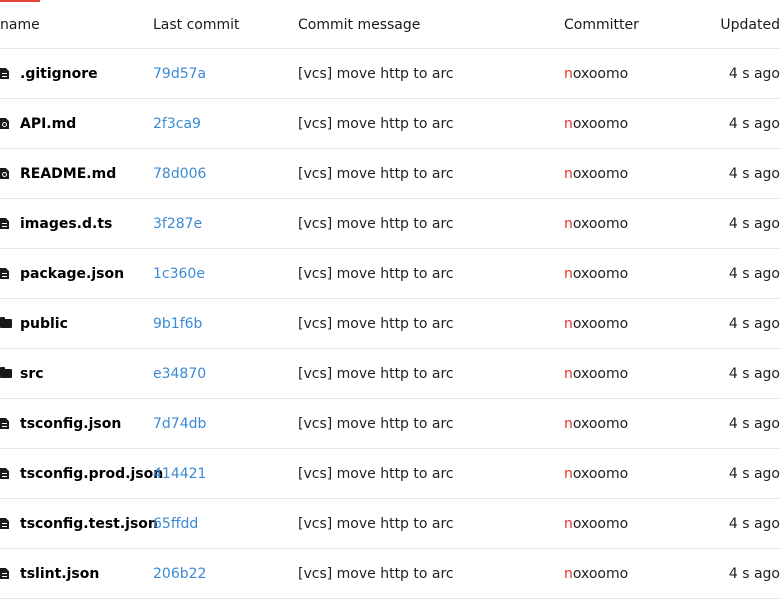 This screenshot has height=599, width=780. Describe the element at coordinates (70, 424) in the screenshot. I see `file-name-link: tsconfig.json` at that location.